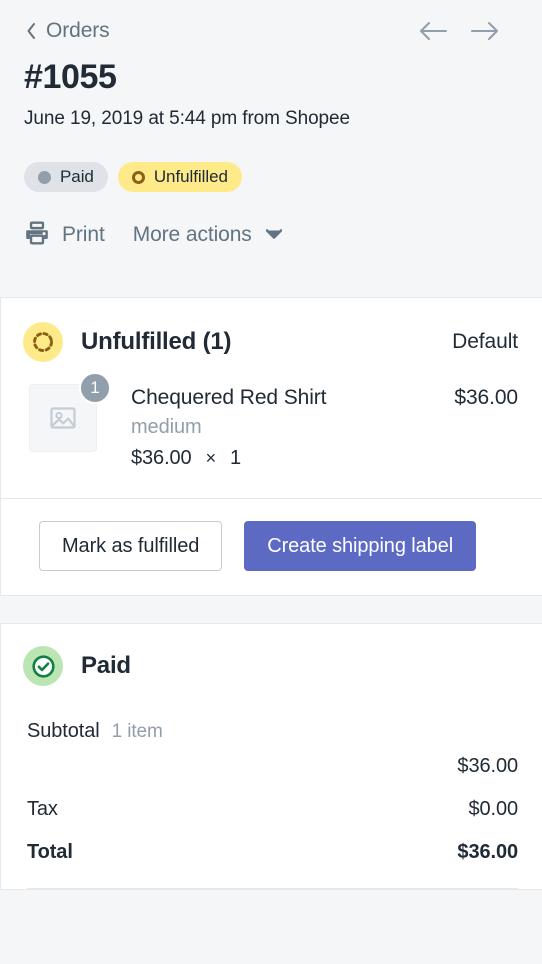 This screenshot has height=964, width=542. I want to click on order-meta: June 19, 2019 at 5:44 pm from Shopee, so click(187, 118).